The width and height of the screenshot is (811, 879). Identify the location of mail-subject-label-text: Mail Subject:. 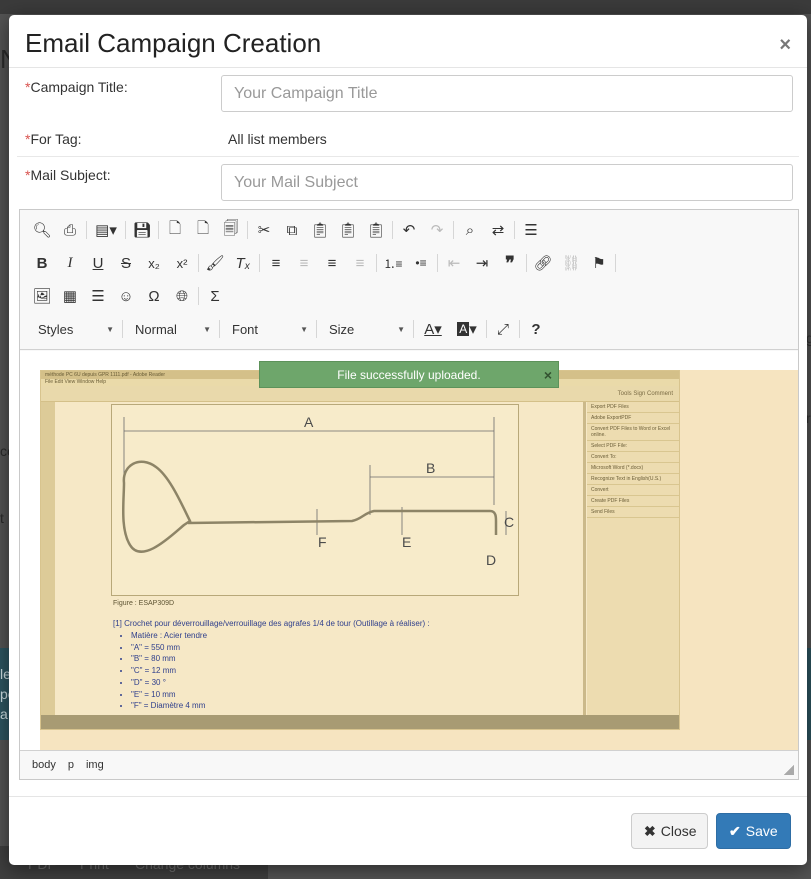
(70, 175).